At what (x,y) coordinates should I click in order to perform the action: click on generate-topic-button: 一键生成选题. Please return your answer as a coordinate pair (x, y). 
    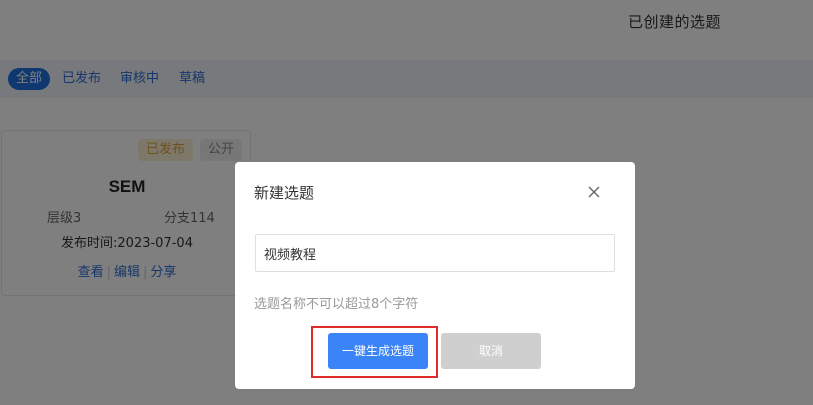
    Looking at the image, I should click on (378, 351).